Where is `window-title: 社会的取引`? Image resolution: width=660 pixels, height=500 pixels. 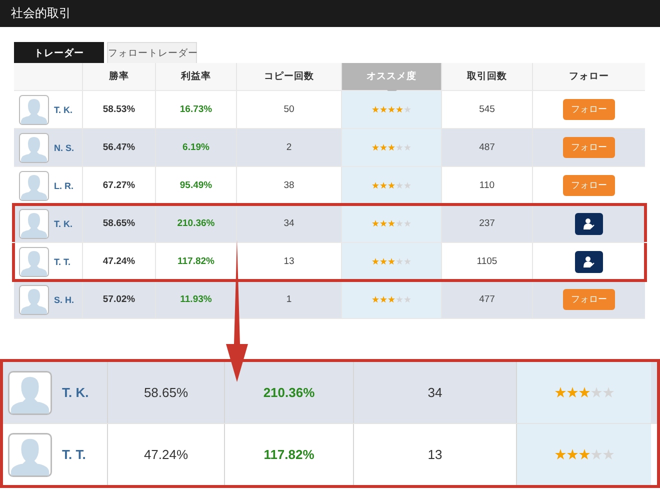 window-title: 社会的取引 is located at coordinates (41, 13).